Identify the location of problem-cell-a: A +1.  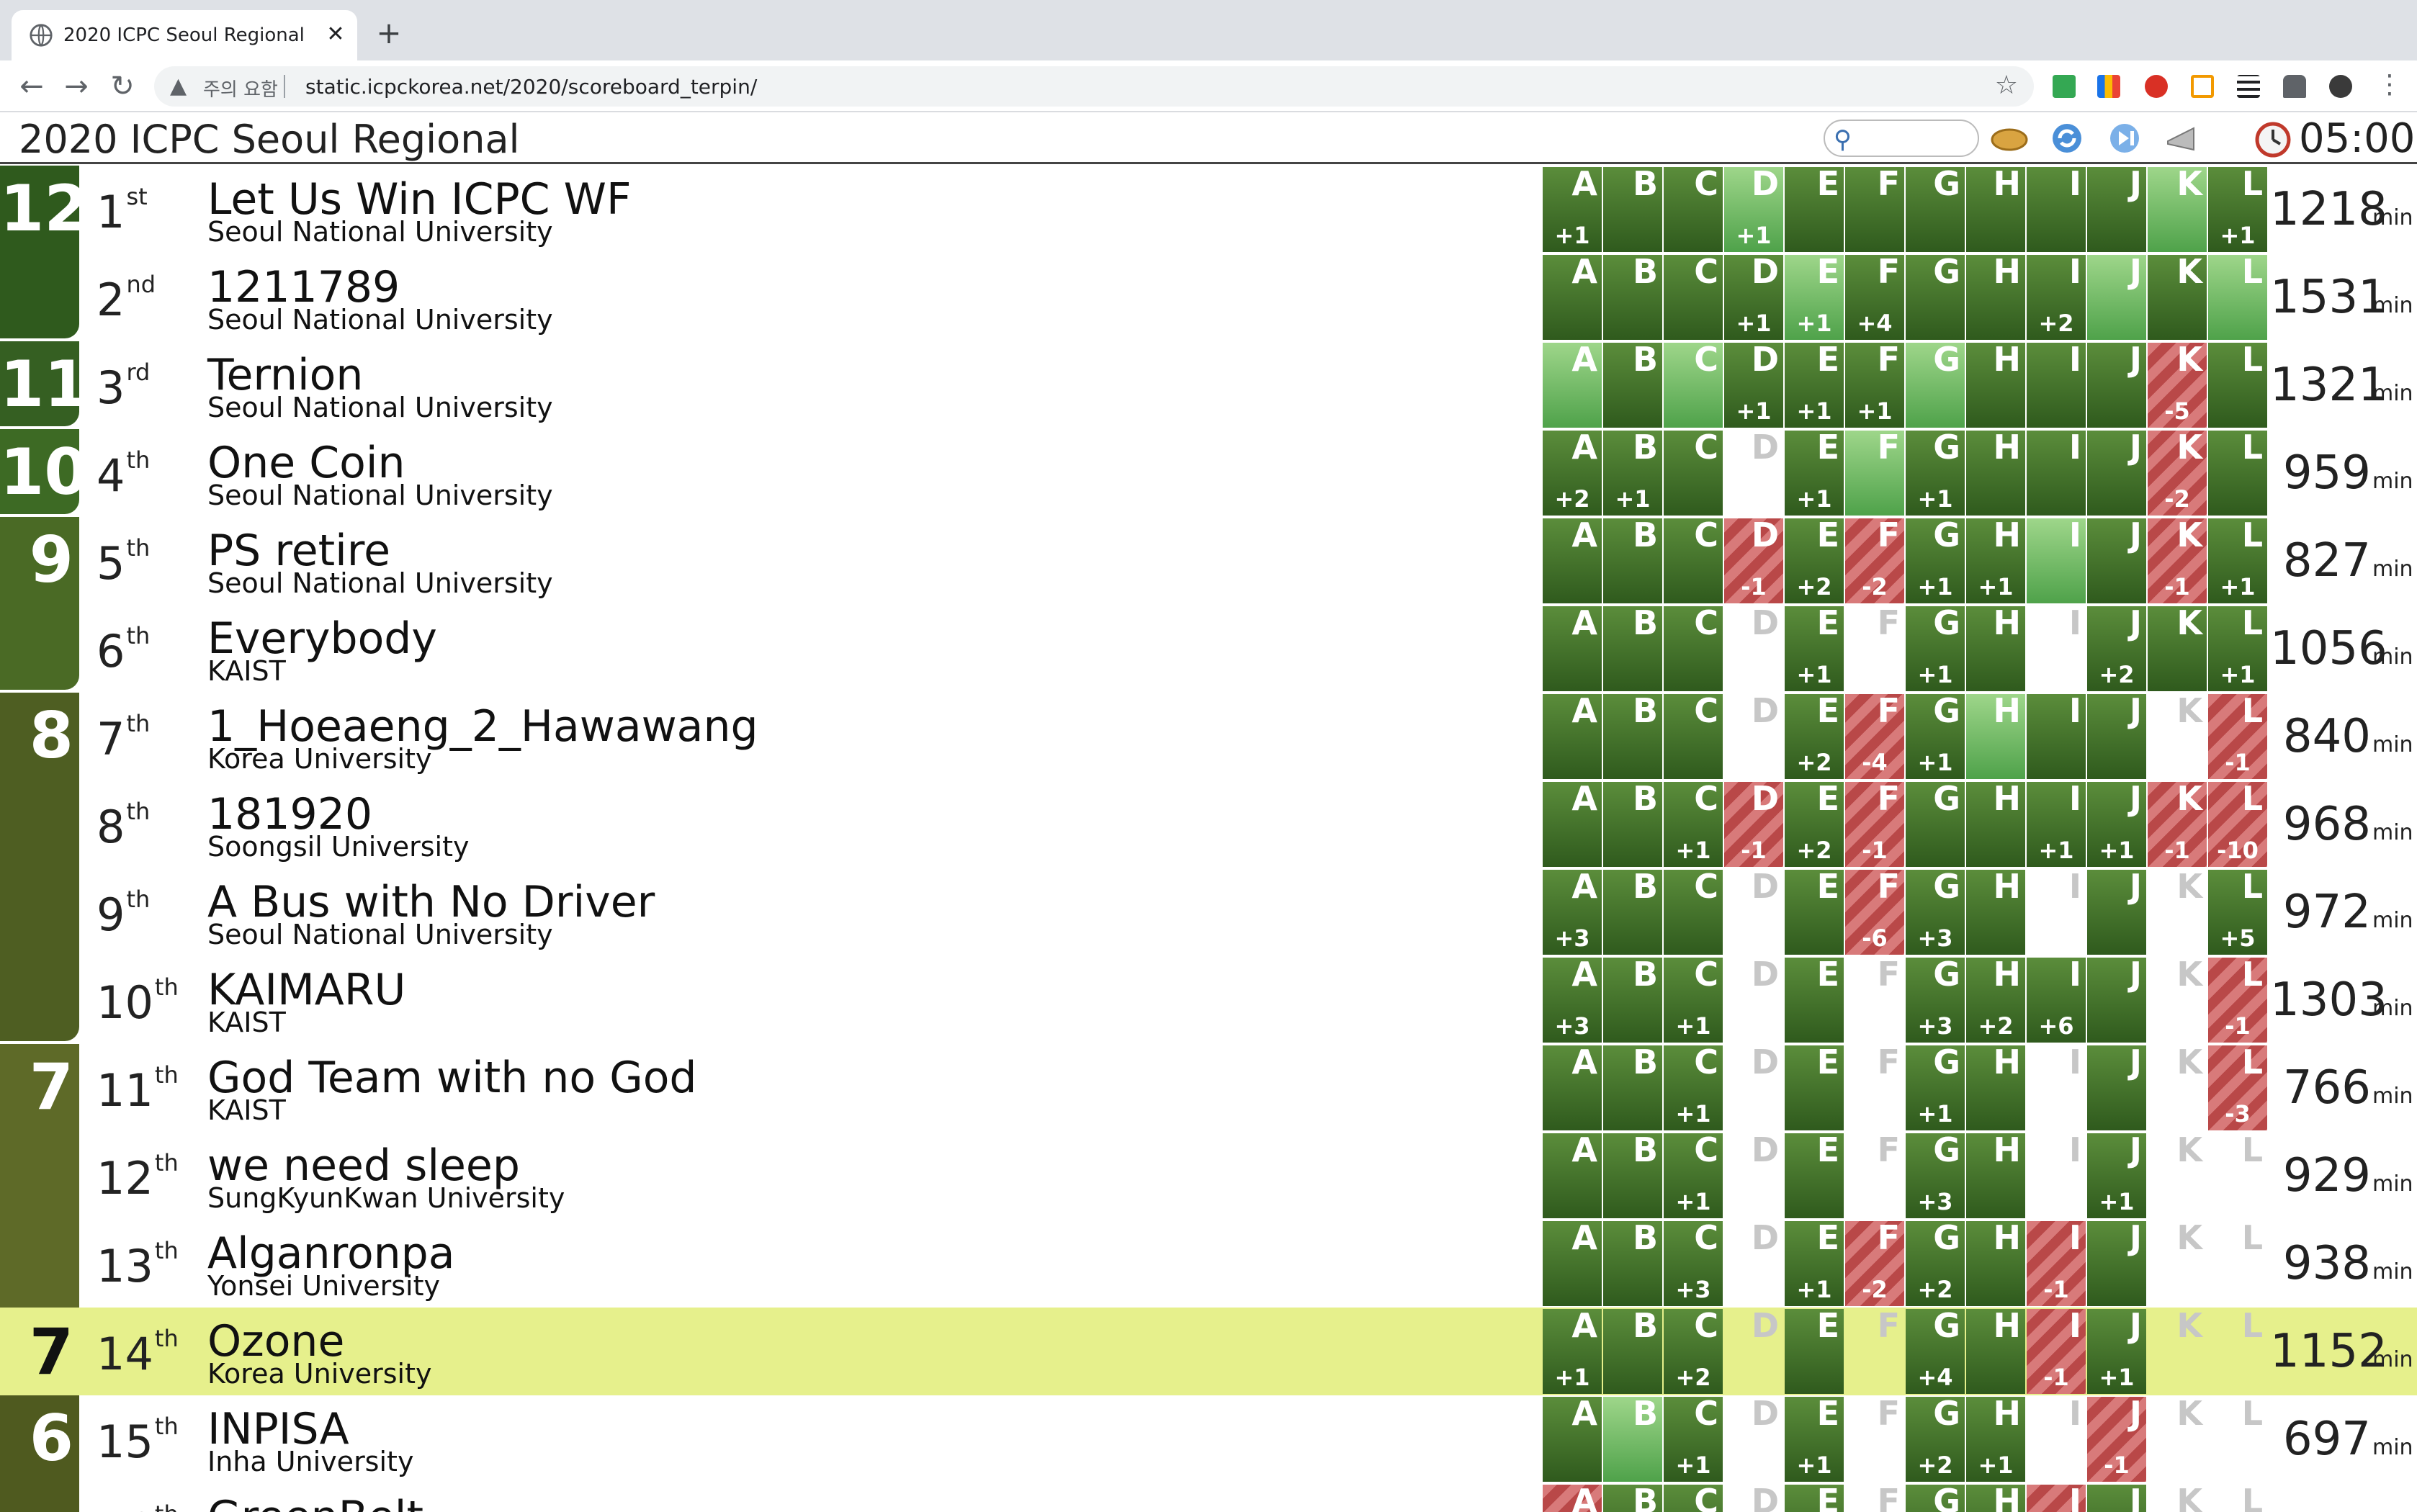
(1572, 1351).